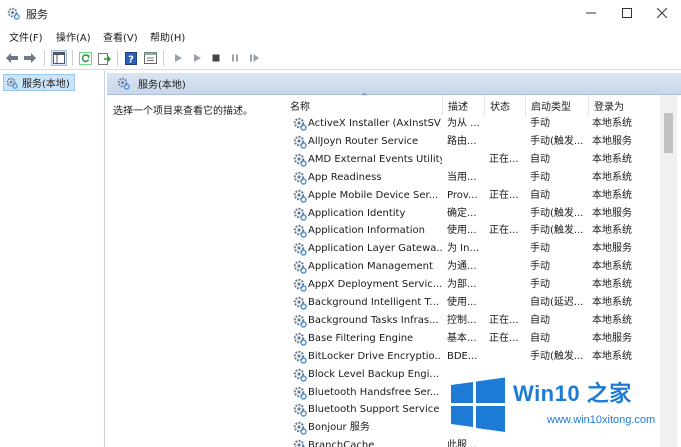 The height and width of the screenshot is (447, 681). Describe the element at coordinates (216, 58) in the screenshot. I see `stop-service-button` at that location.